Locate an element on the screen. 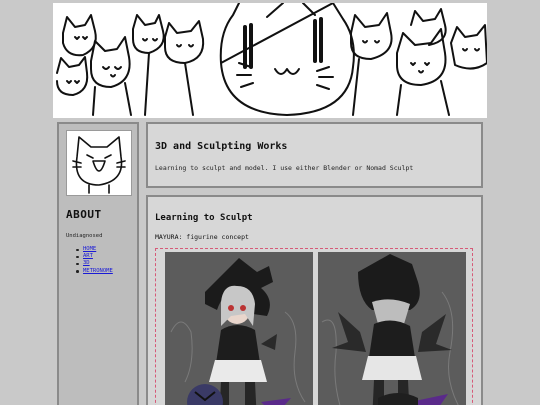 The height and width of the screenshot is (405, 540). nav-link-3d: 3D is located at coordinates (86, 263).